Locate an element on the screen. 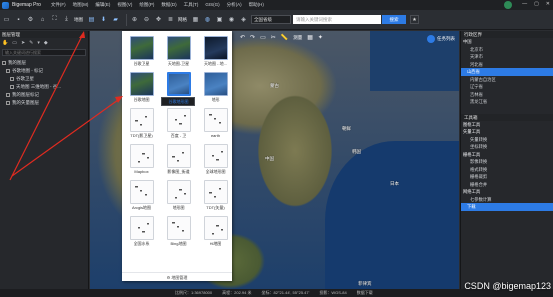 The height and width of the screenshot is (297, 553). bookmark-icon: ◈ is located at coordinates (243, 19).